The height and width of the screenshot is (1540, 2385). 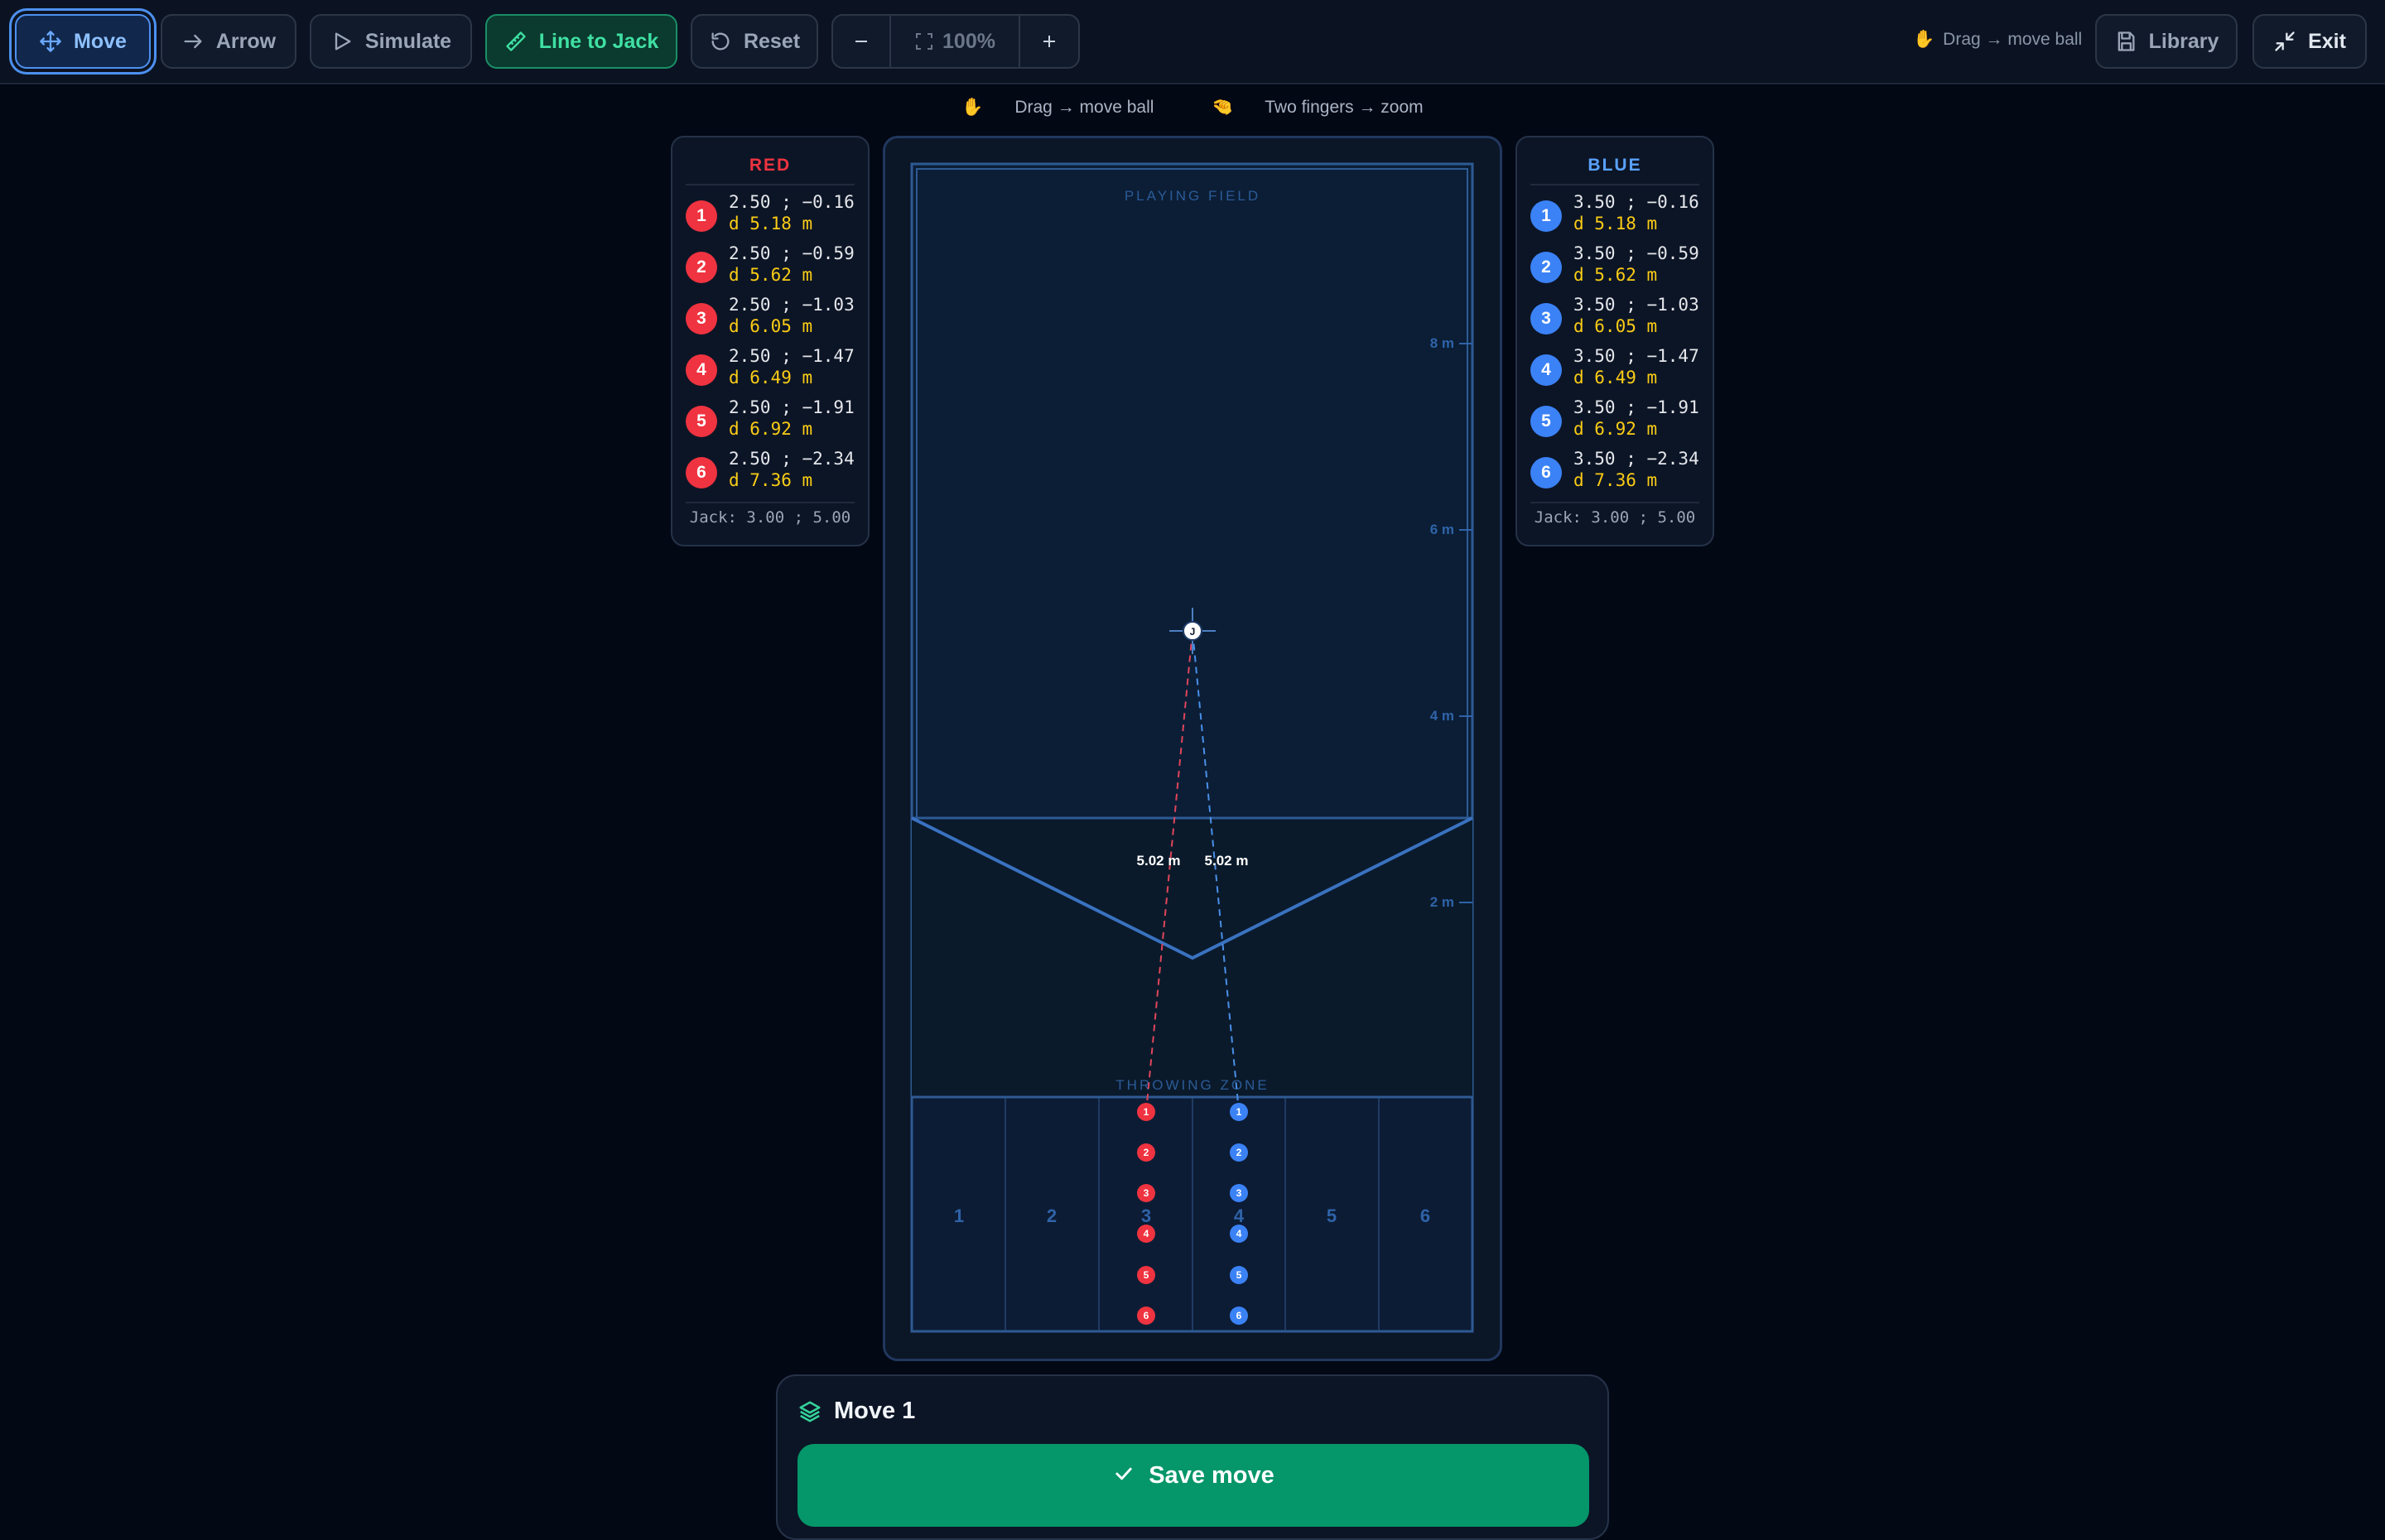 I want to click on blue-ball-marker: 1, so click(x=1546, y=216).